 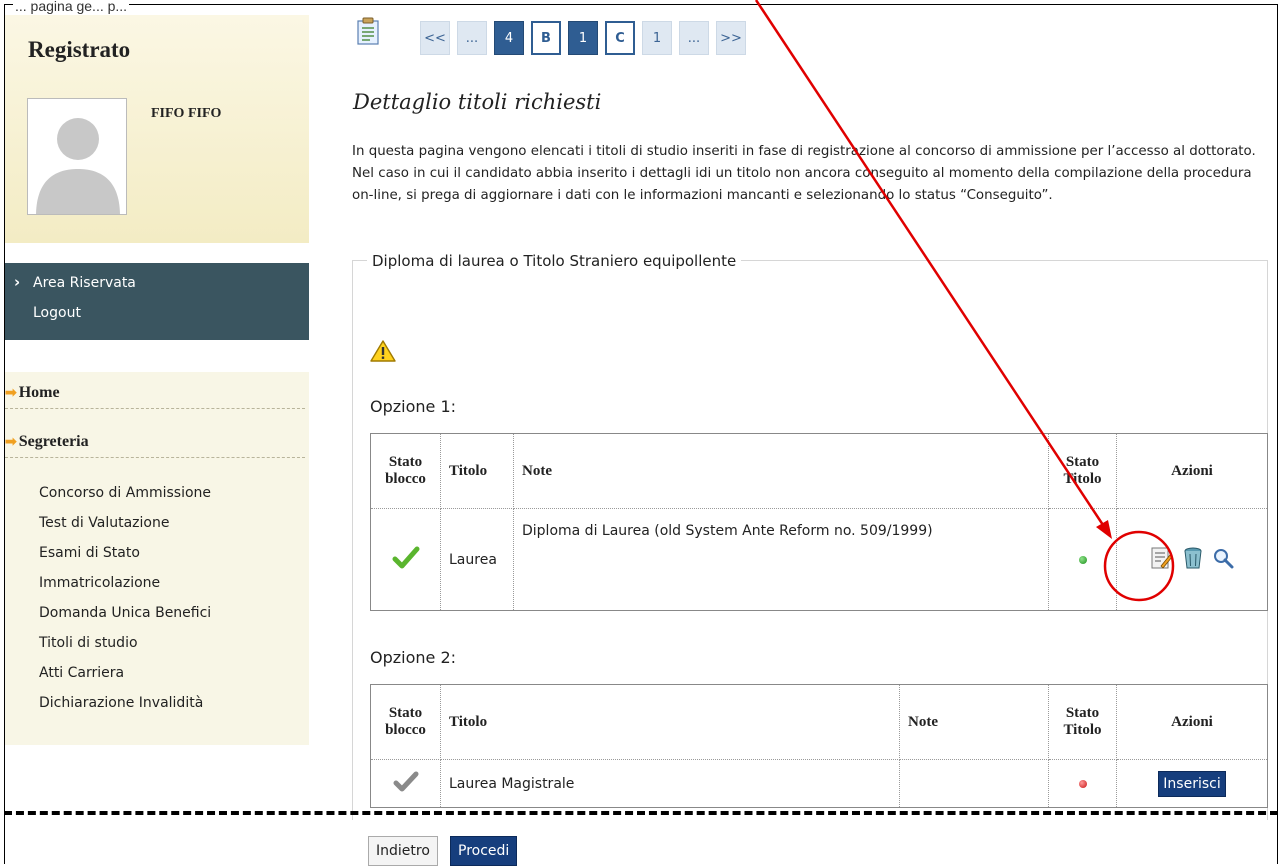 What do you see at coordinates (383, 353) in the screenshot?
I see `warning-icon` at bounding box center [383, 353].